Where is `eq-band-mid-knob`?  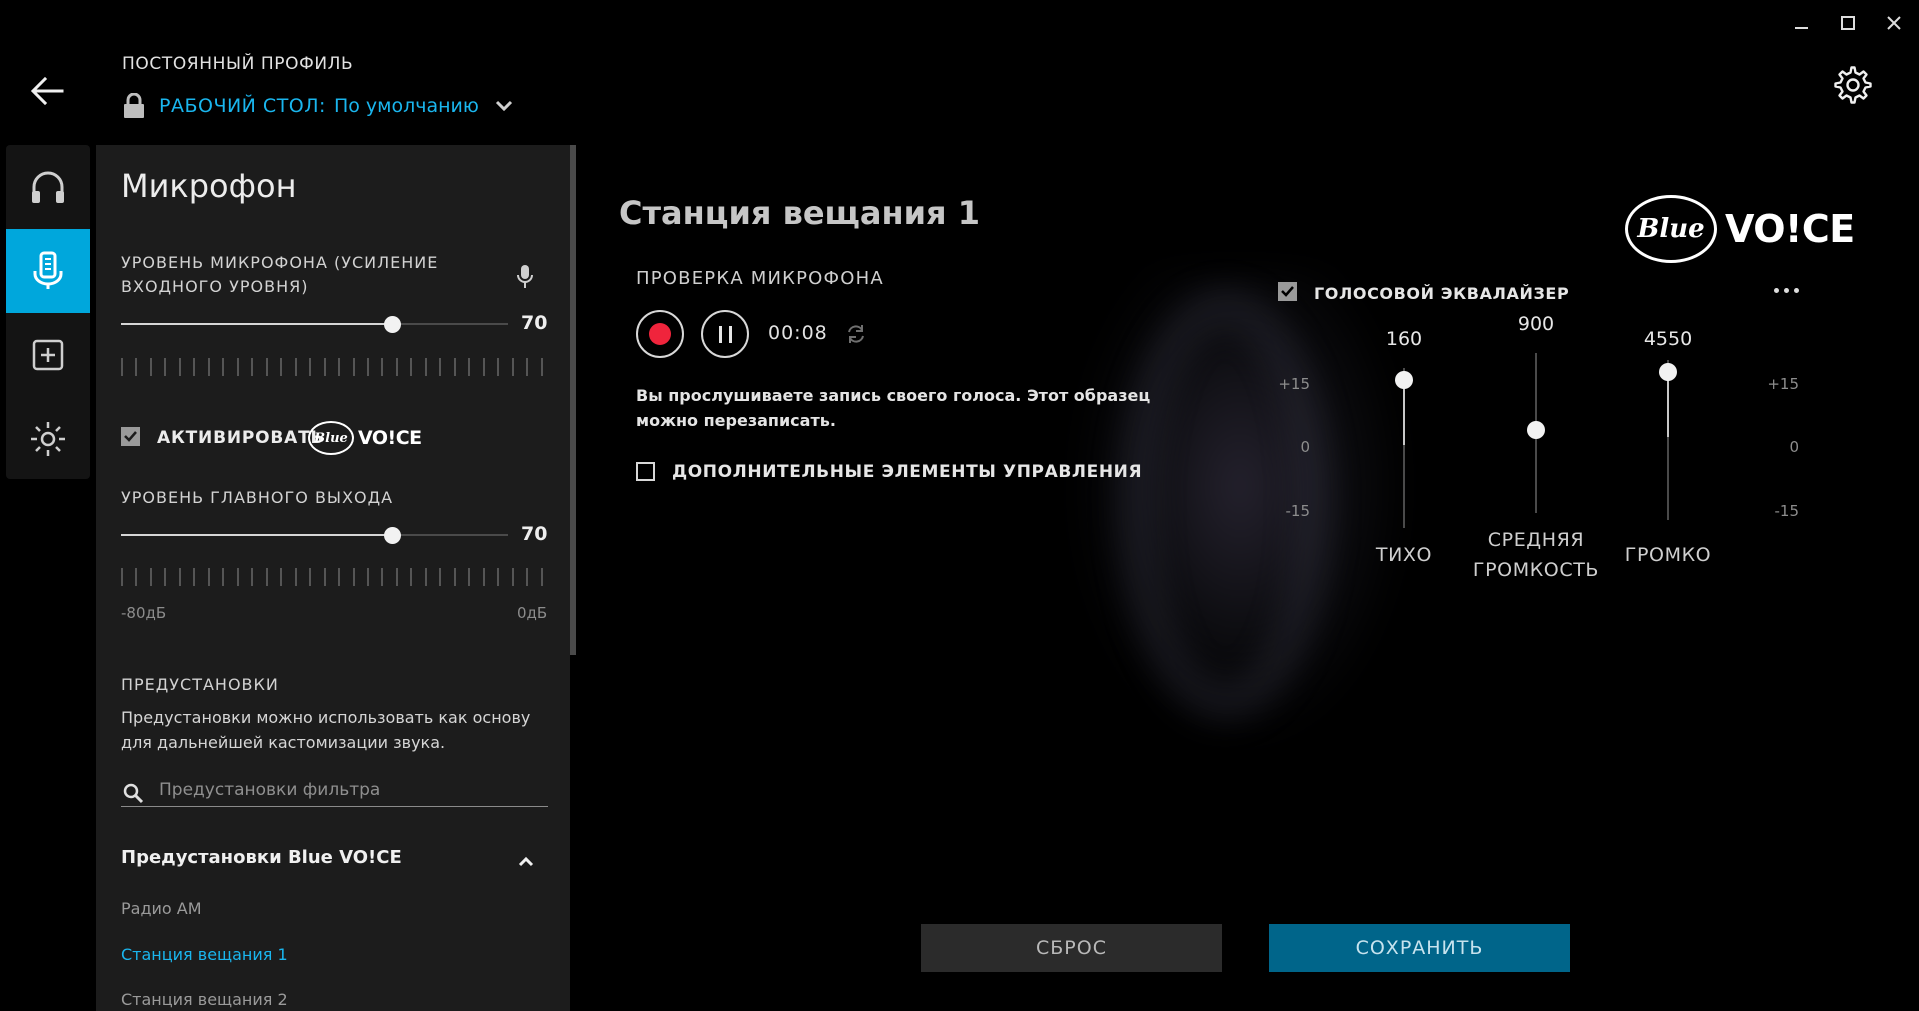 eq-band-mid-knob is located at coordinates (1536, 430).